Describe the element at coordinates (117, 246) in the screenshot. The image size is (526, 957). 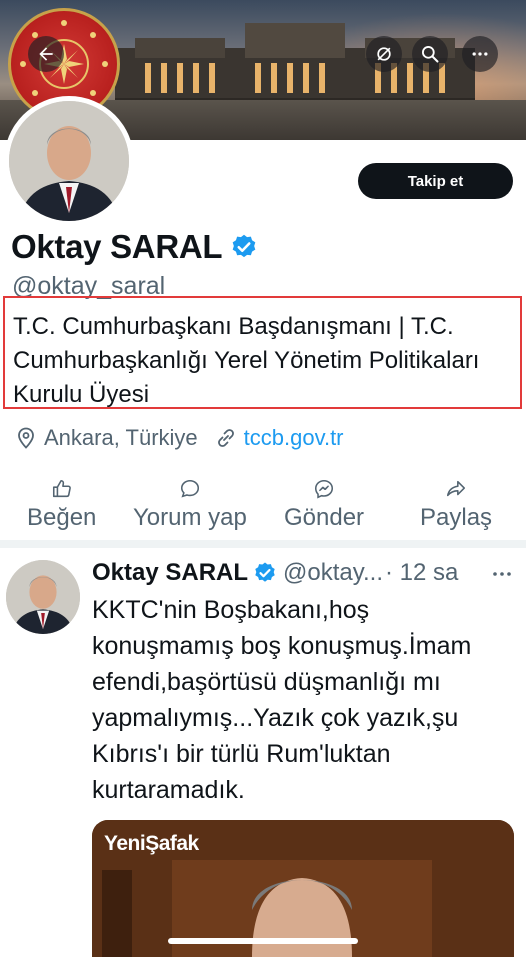
I see `profile-name: Oktay SARAL` at that location.